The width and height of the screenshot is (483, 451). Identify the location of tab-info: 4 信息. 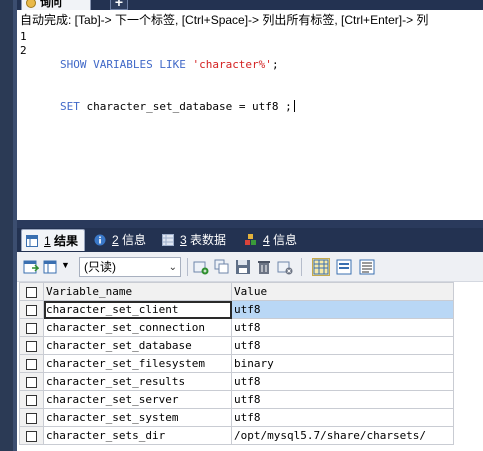
(272, 240).